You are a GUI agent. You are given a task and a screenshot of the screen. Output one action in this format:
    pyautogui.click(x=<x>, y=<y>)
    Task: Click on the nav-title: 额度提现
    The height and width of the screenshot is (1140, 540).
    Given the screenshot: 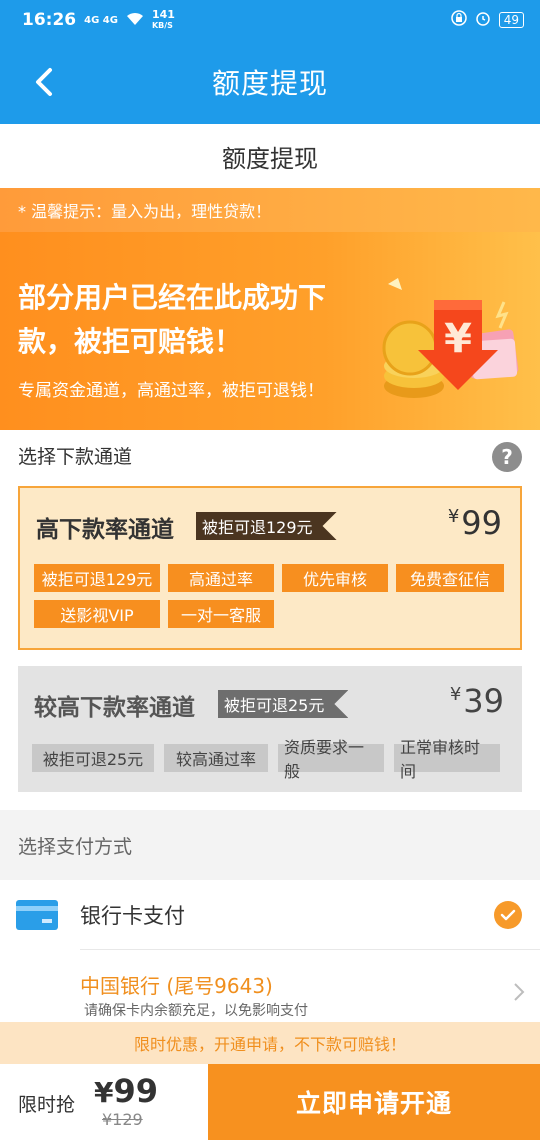 What is the action you would take?
    pyautogui.click(x=269, y=83)
    